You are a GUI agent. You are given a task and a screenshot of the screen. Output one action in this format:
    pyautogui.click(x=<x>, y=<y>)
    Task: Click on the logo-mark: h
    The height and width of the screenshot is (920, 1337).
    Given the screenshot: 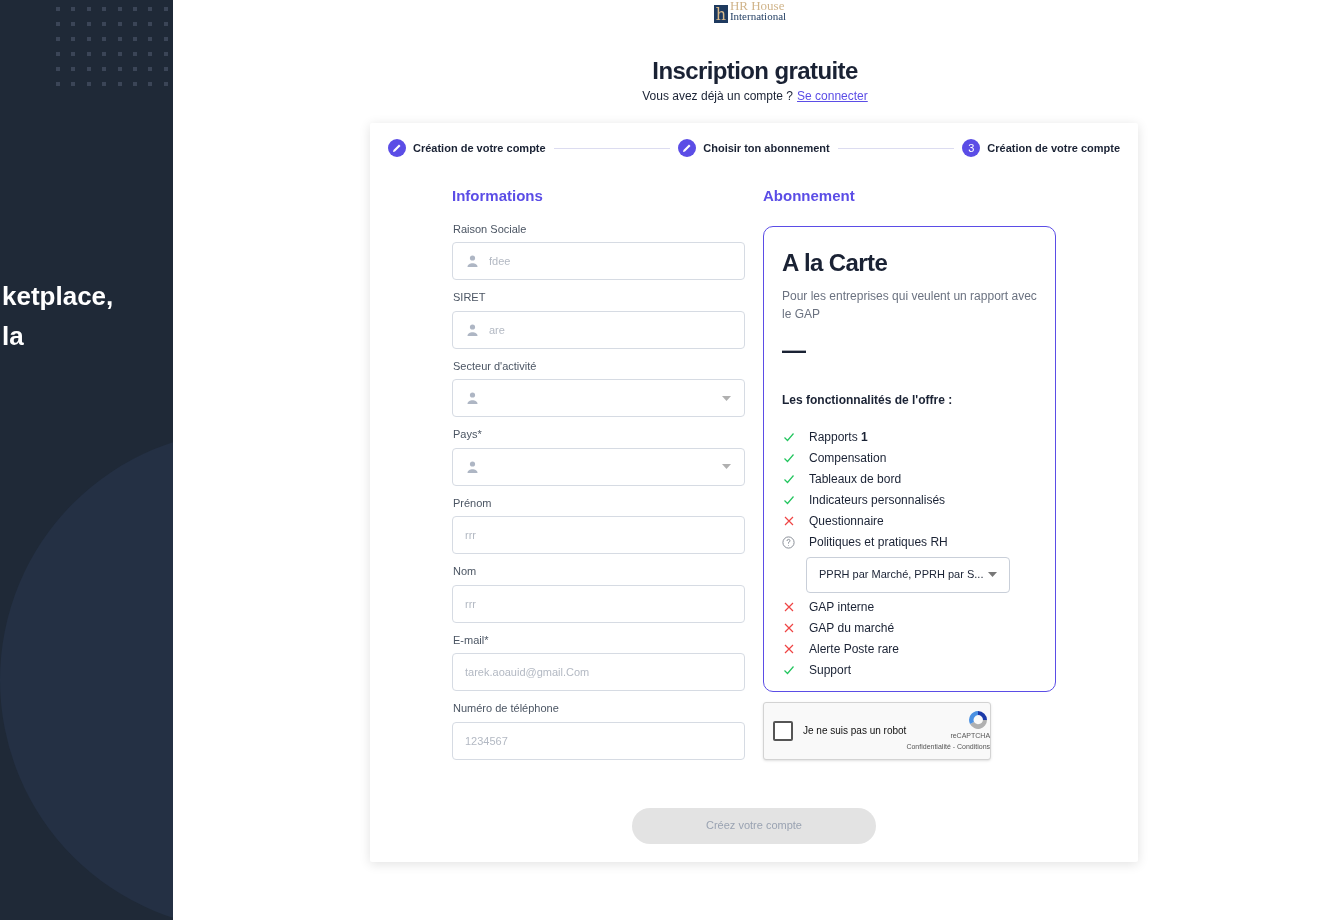 What is the action you would take?
    pyautogui.click(x=720, y=14)
    